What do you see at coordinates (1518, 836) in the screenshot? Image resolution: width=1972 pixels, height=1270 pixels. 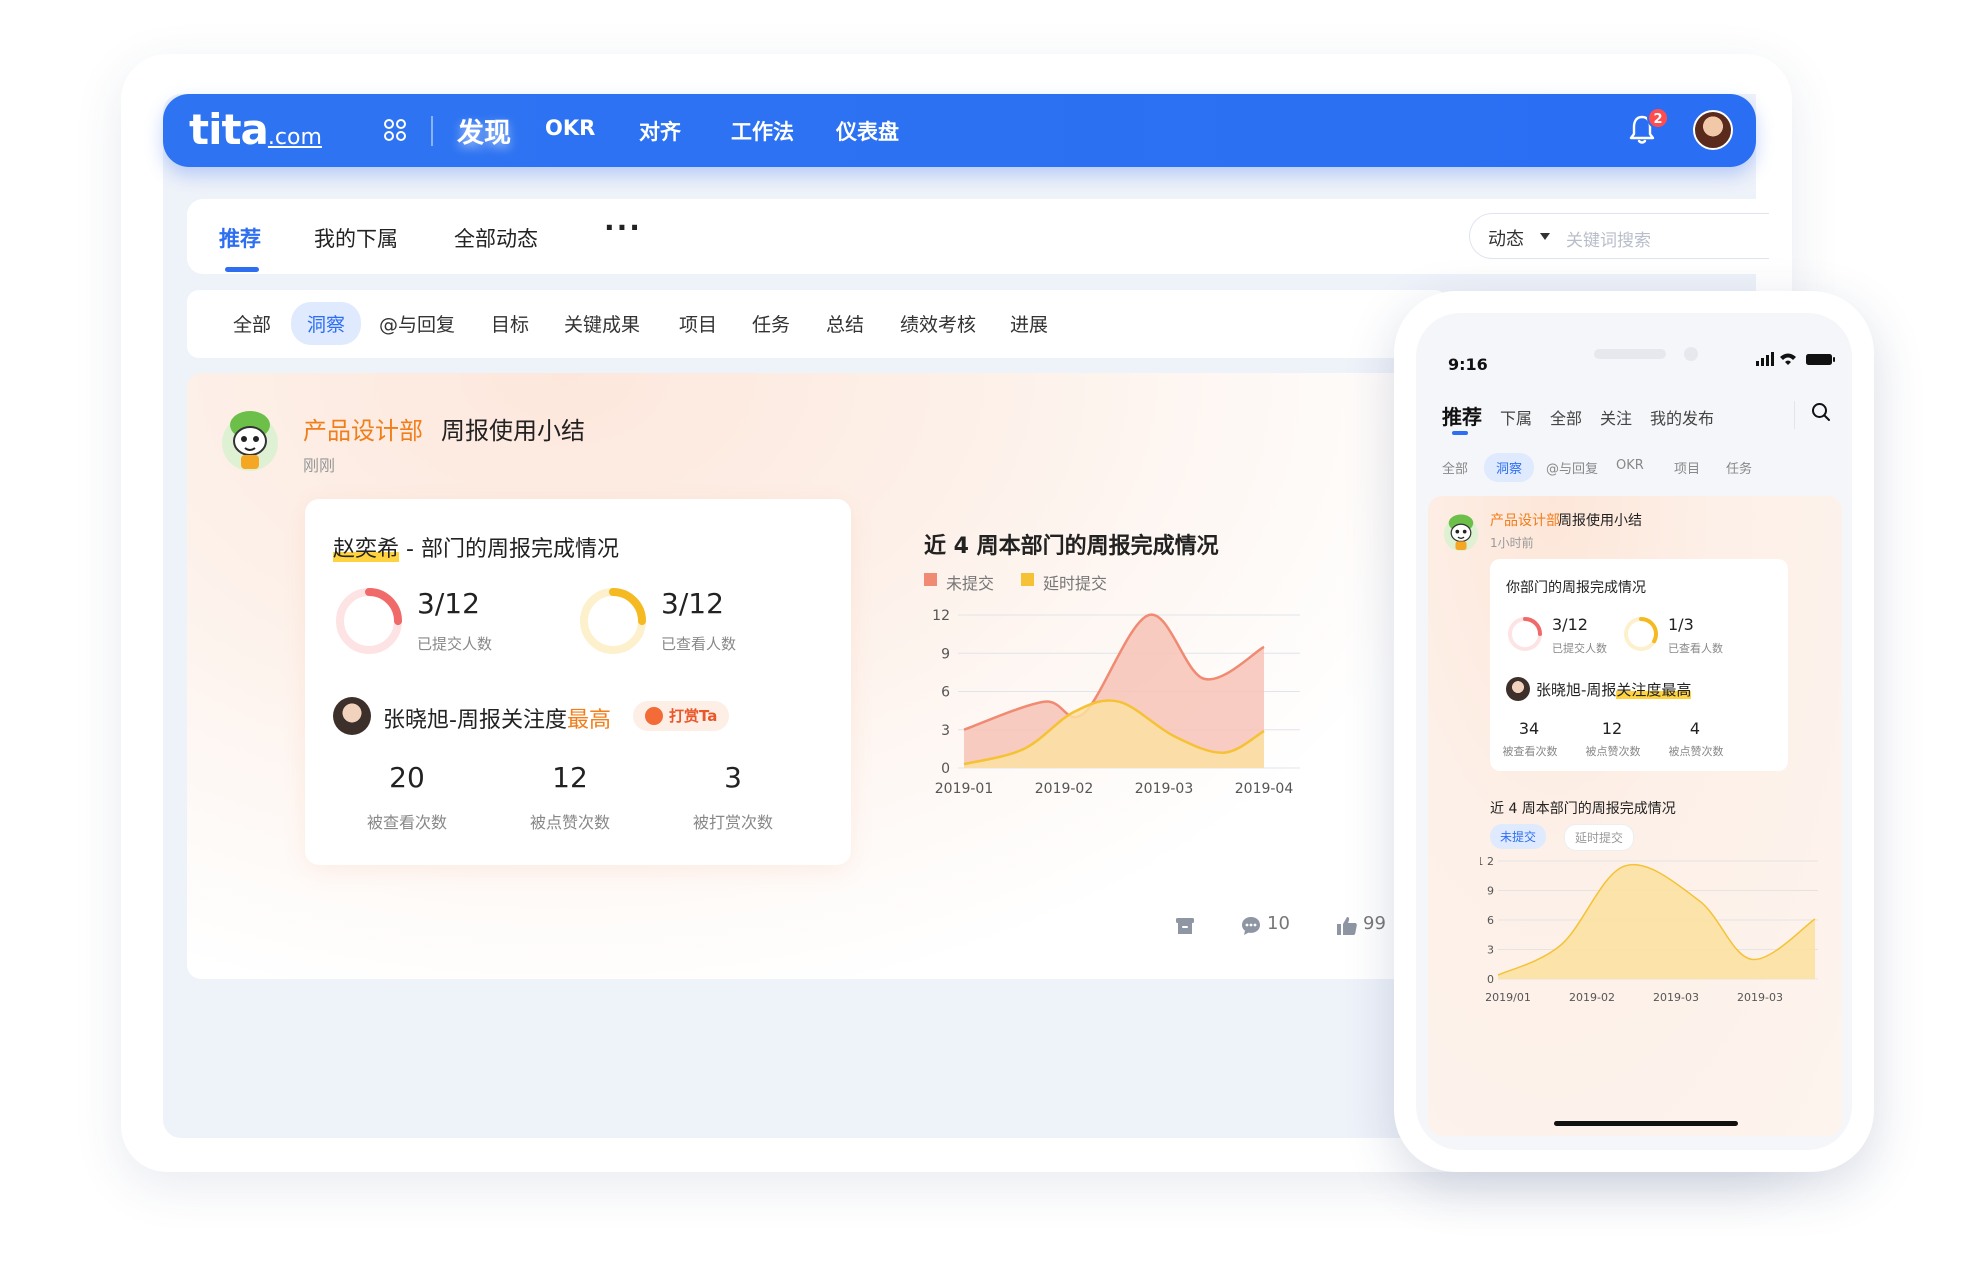 I see `phone-legend-not-submitted: 未提交` at bounding box center [1518, 836].